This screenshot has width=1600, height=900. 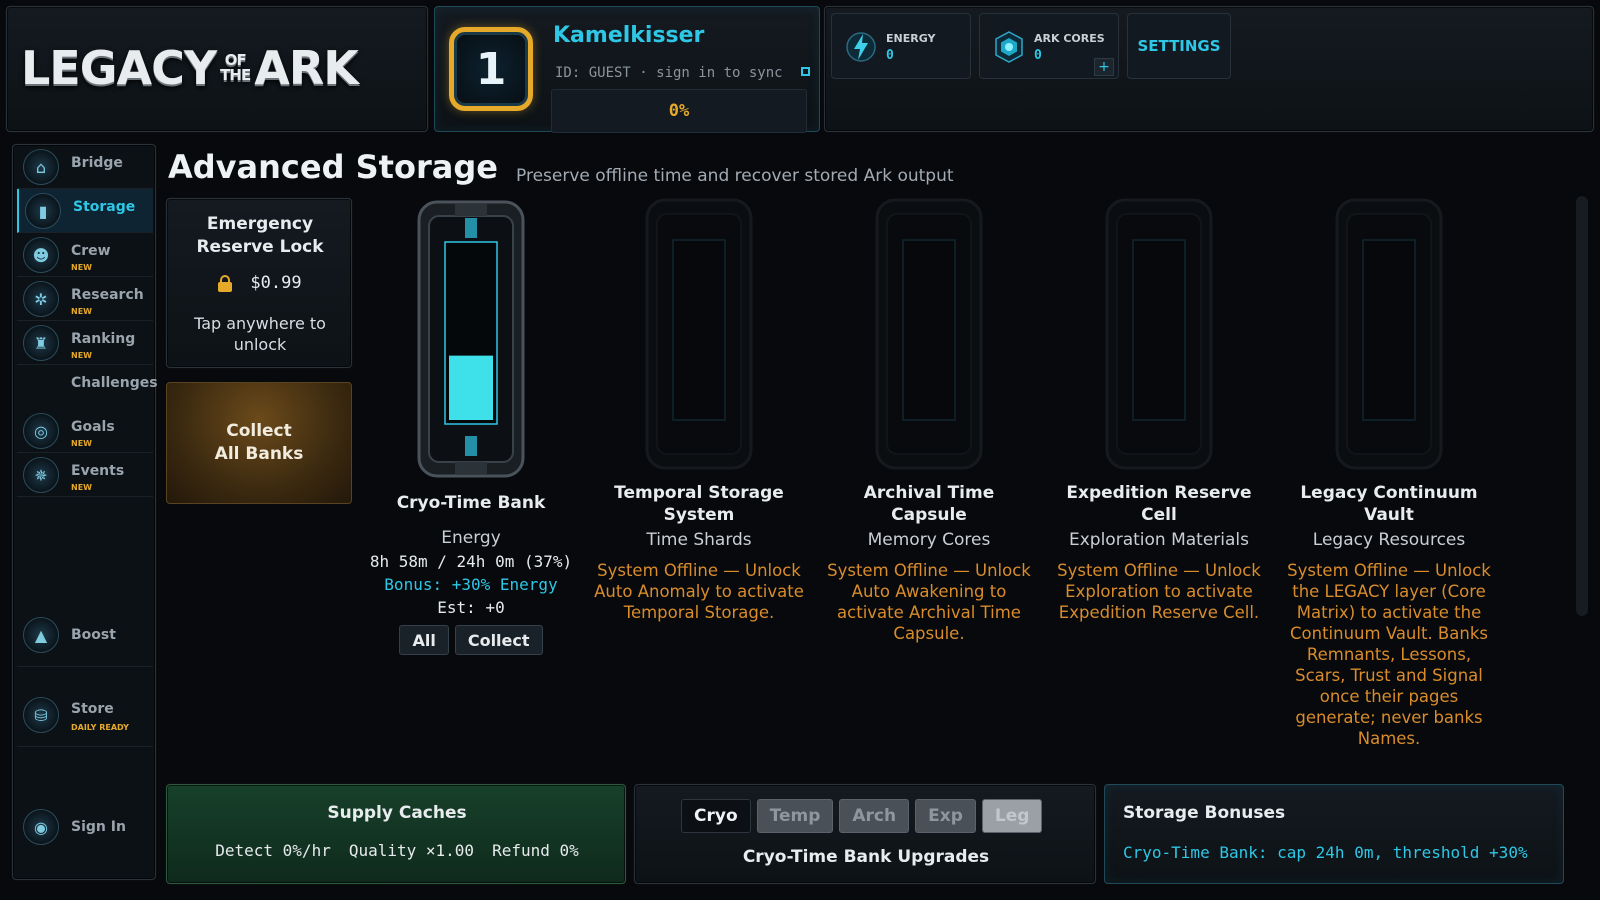 I want to click on bank-name-line1: Archival Time, so click(x=929, y=493).